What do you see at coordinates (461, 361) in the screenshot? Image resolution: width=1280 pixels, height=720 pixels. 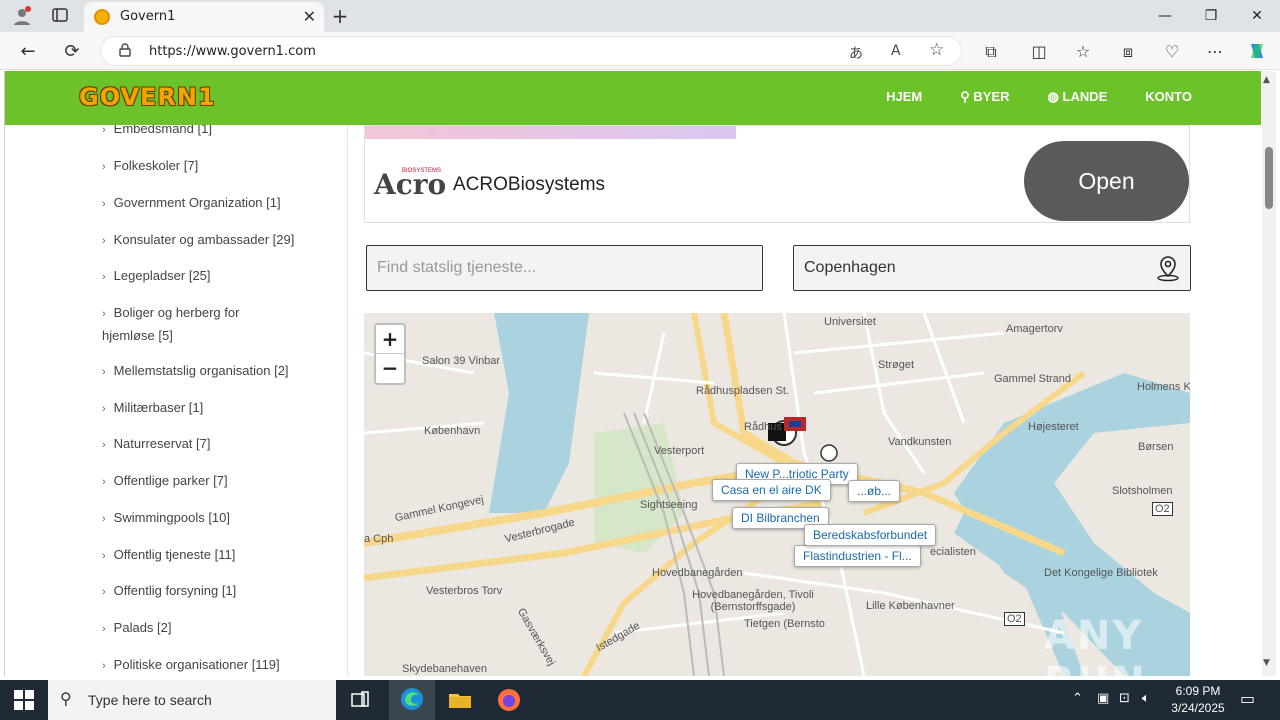 I see `map-label: Salon 39 Vinbar` at bounding box center [461, 361].